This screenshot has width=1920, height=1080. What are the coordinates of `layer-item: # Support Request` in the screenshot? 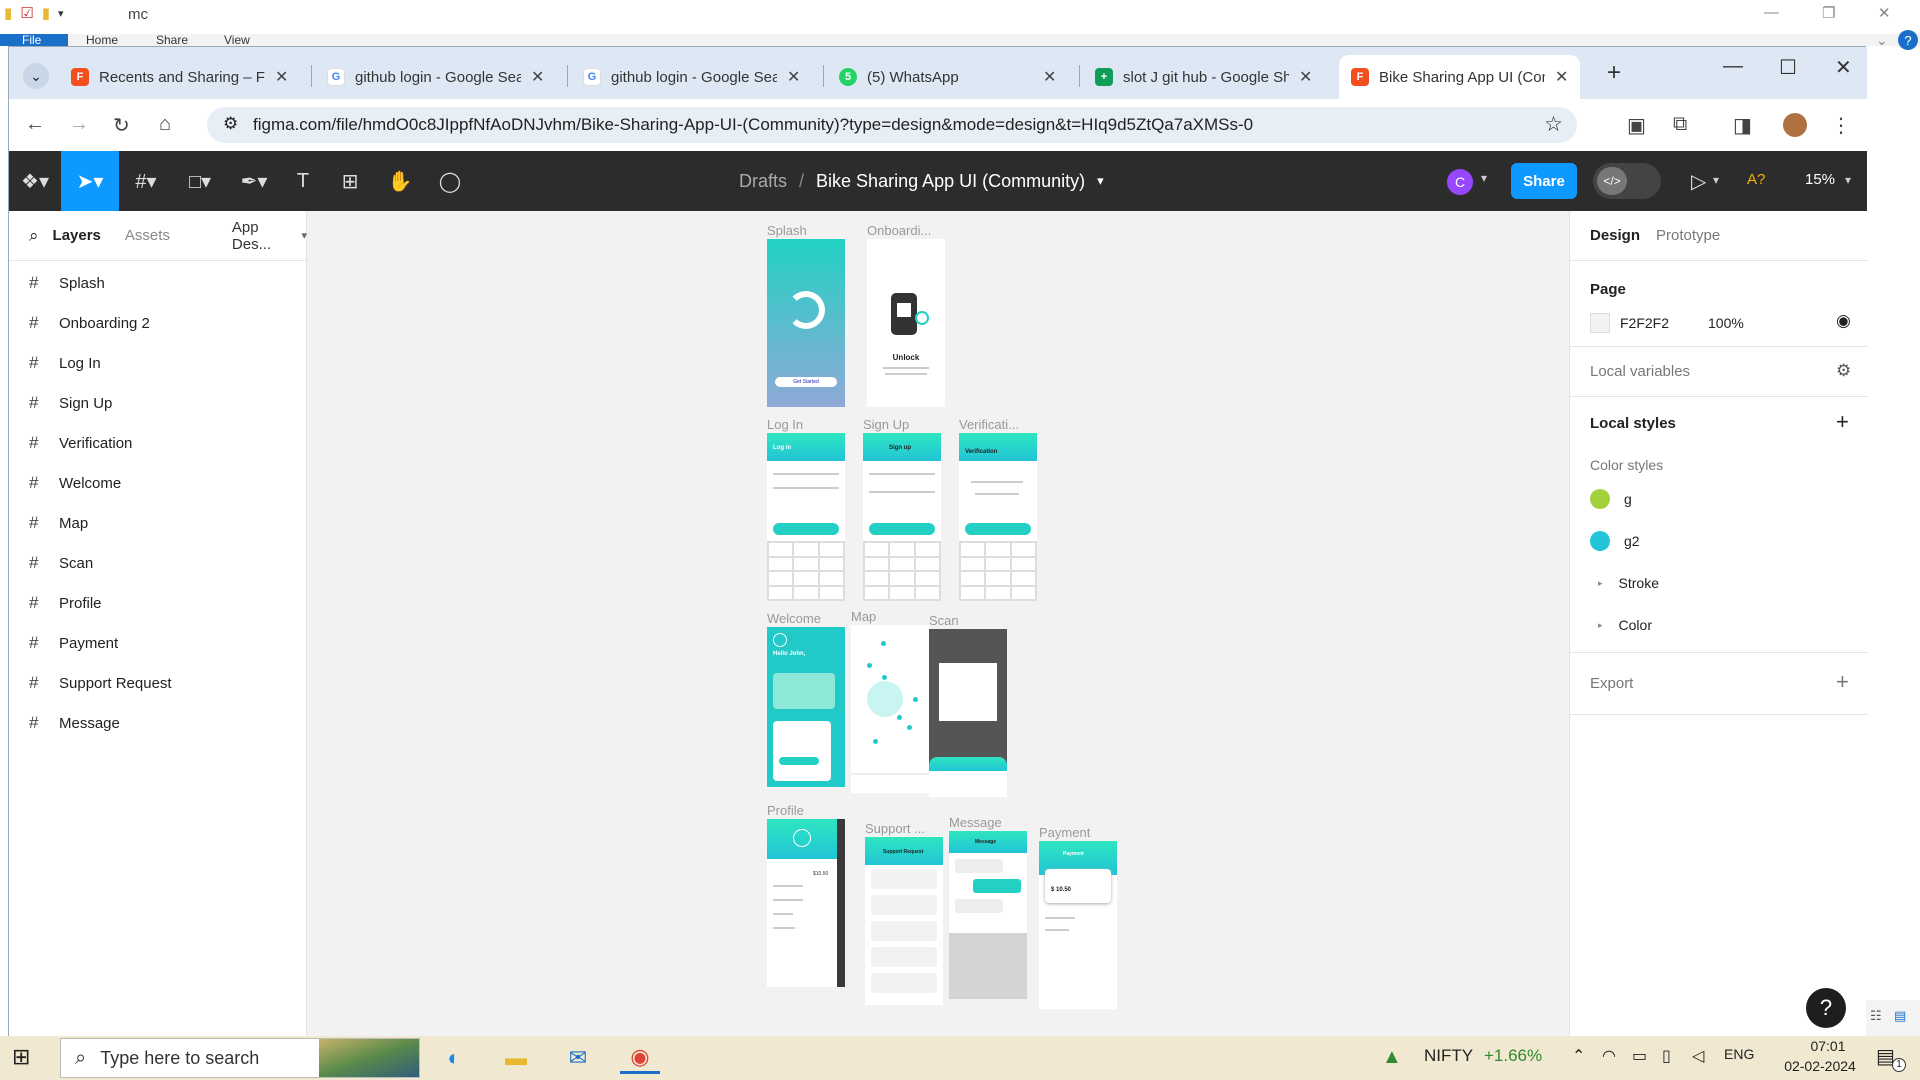 It's located at (100, 683).